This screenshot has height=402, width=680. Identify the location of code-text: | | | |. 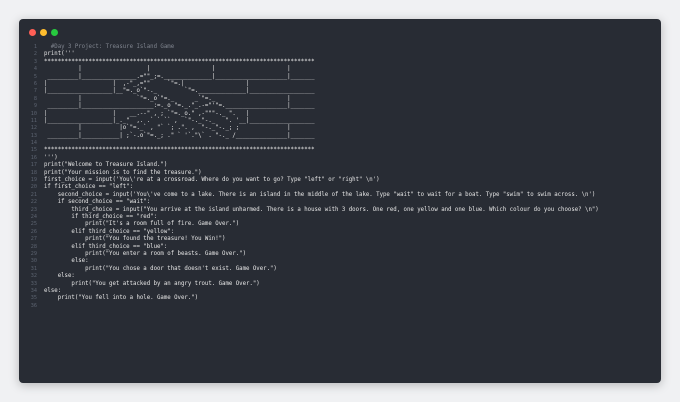
(167, 69).